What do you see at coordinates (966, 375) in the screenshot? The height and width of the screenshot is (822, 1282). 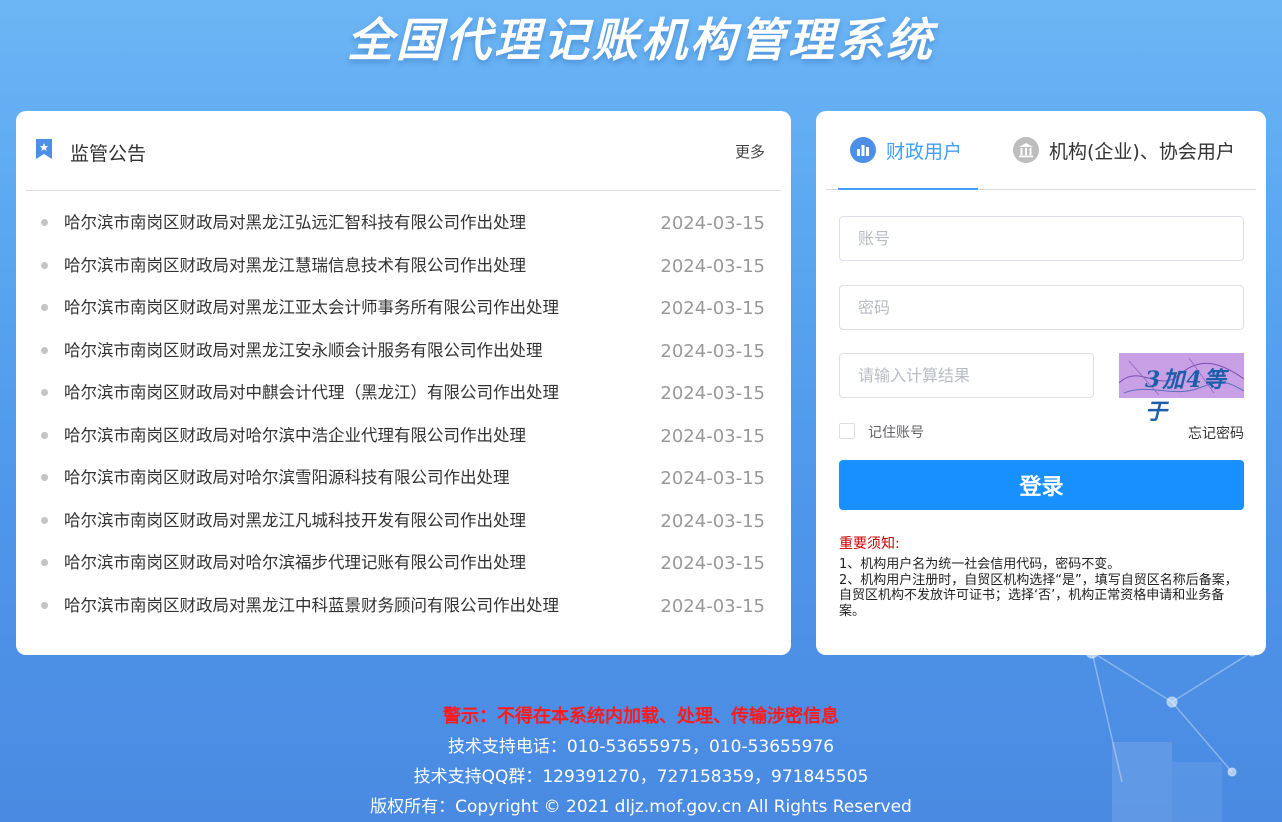 I see `captcha-input` at bounding box center [966, 375].